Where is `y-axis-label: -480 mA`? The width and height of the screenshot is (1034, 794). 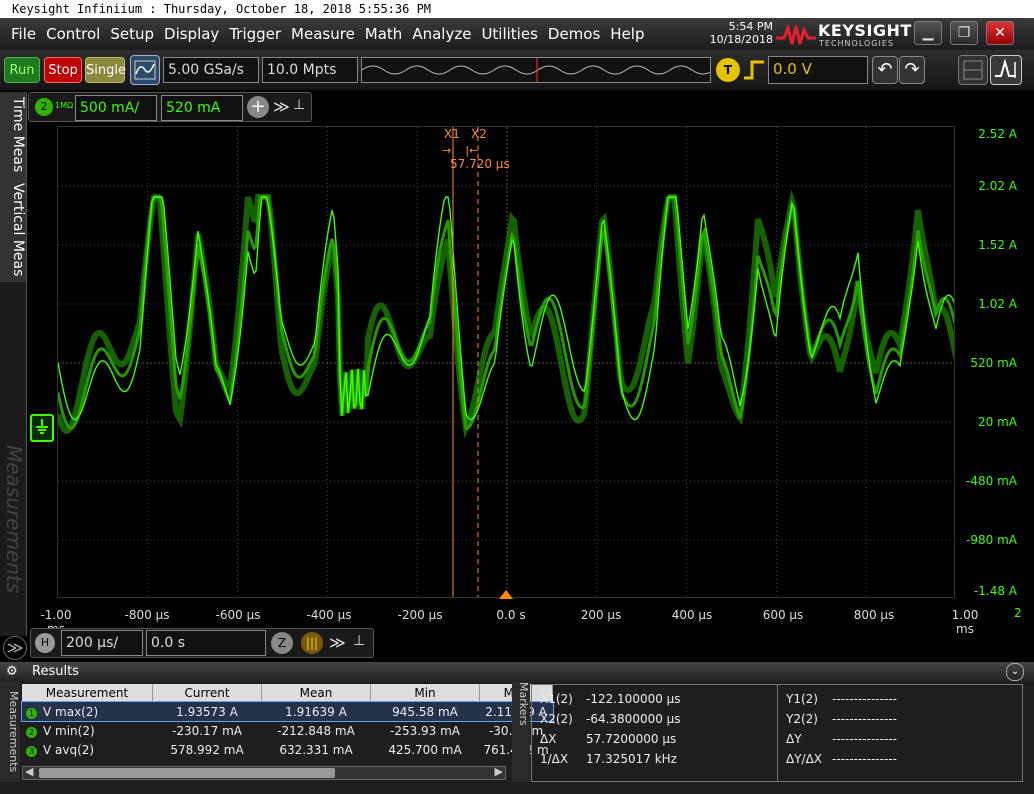 y-axis-label: -480 mA is located at coordinates (991, 481).